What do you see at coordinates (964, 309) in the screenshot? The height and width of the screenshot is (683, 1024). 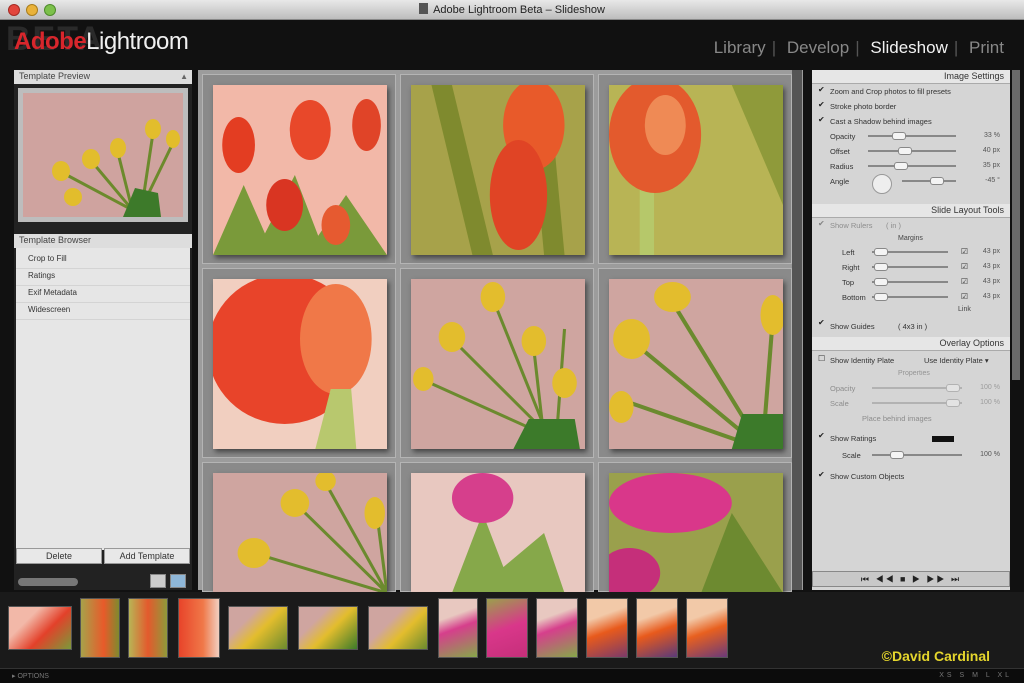 I see `link-all-row: Link` at bounding box center [964, 309].